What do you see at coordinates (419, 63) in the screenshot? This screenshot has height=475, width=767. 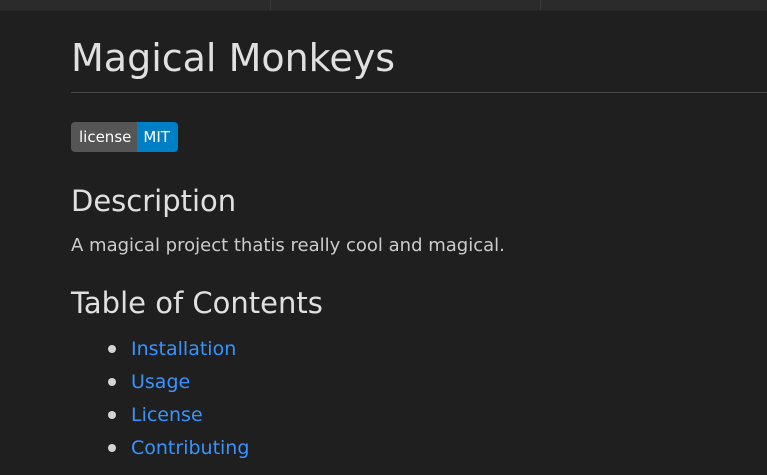 I see `page-title: Magical Monkeys` at bounding box center [419, 63].